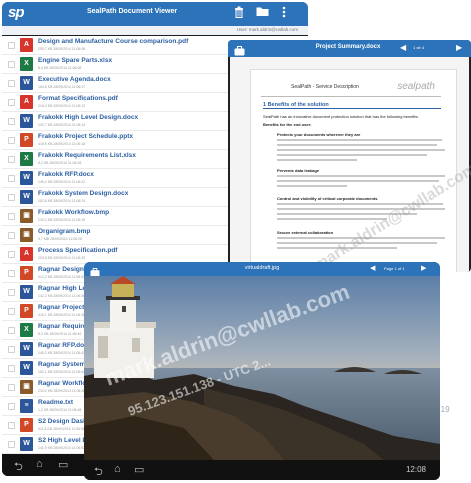  Describe the element at coordinates (62, 220) in the screenshot. I see `file-meta: 234,4 KB 28/09/2014 11:06:25` at that location.